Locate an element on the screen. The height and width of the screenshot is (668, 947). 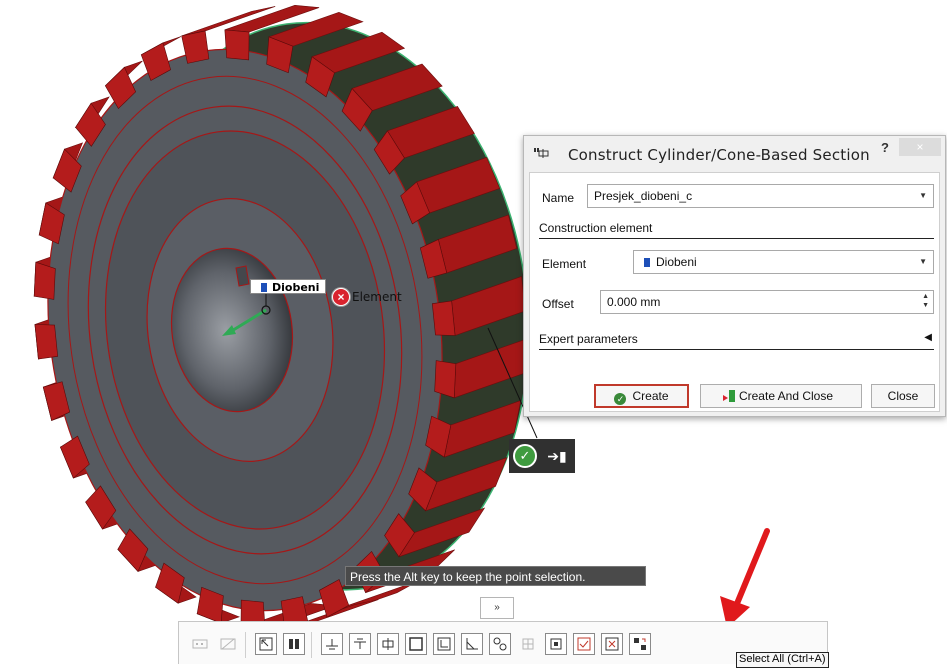
select-section-tool is located at coordinates (388, 644).